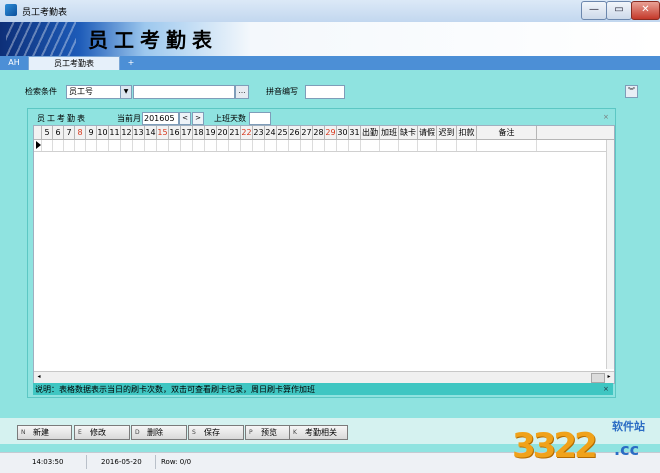  Describe the element at coordinates (198, 118) in the screenshot. I see `next-month-button: >` at that location.